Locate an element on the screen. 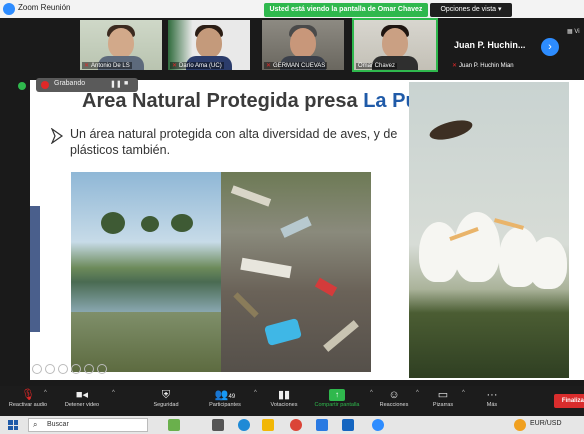  os-taskbar: ⌕ Buscar EUR/USD is located at coordinates (292, 425).